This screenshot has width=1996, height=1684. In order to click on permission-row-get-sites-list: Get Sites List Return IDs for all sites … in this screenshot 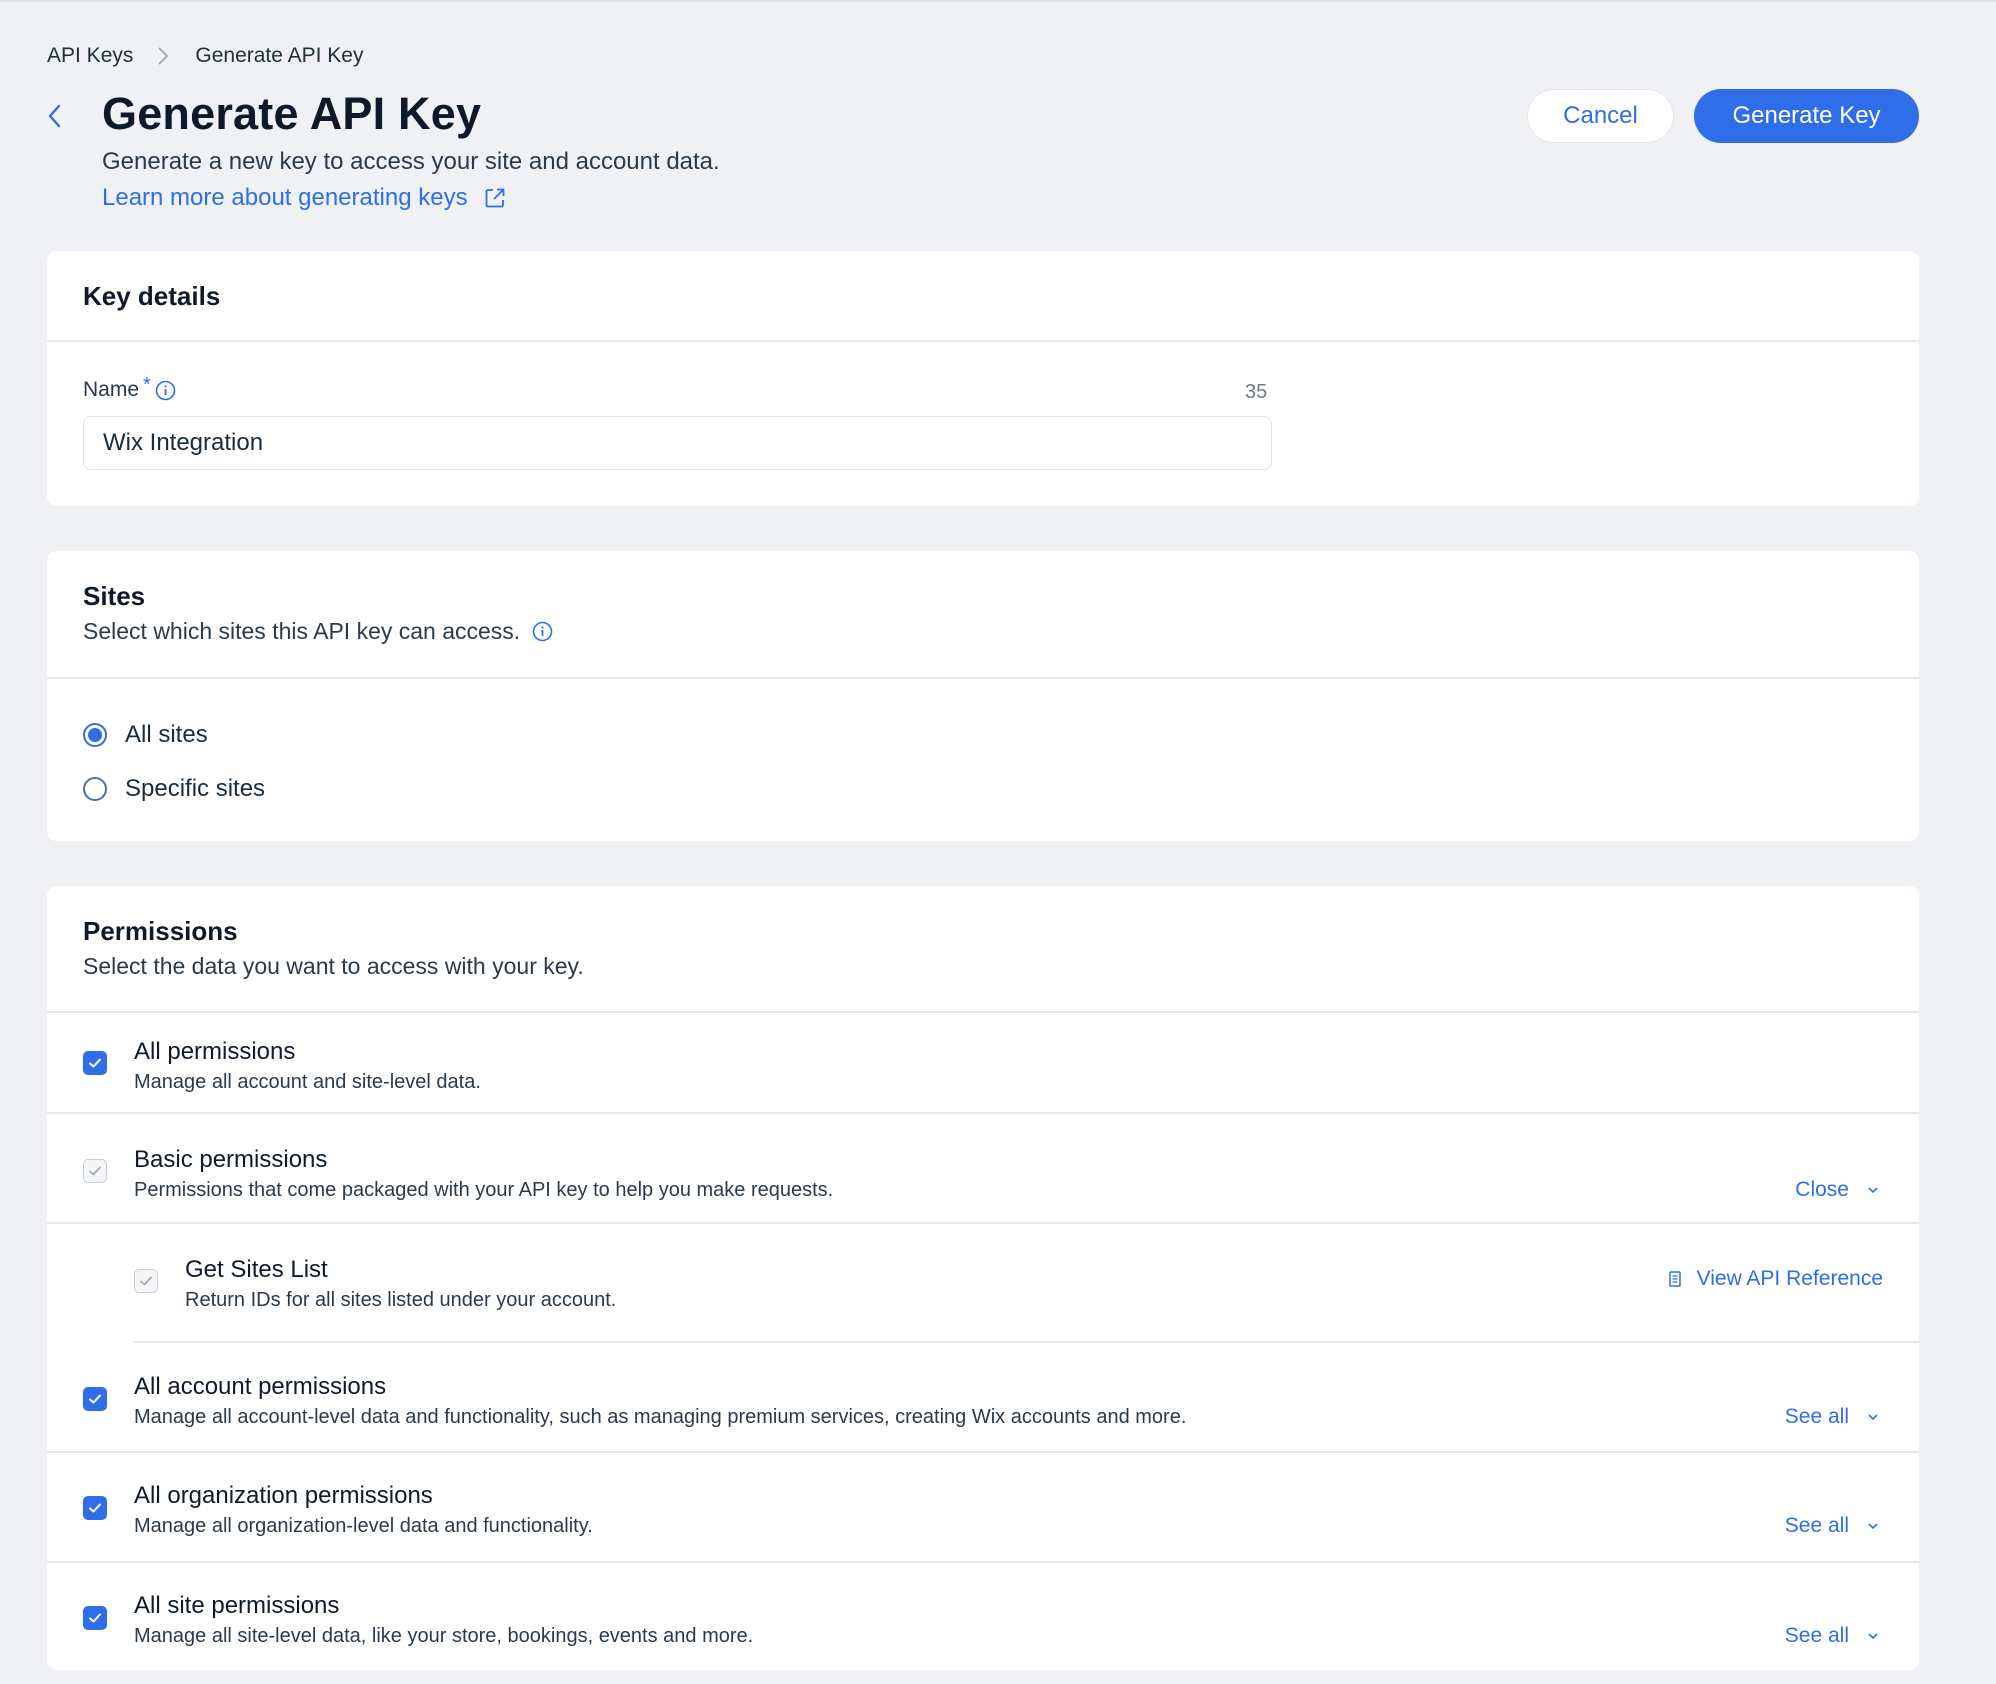, I will do `click(983, 1282)`.